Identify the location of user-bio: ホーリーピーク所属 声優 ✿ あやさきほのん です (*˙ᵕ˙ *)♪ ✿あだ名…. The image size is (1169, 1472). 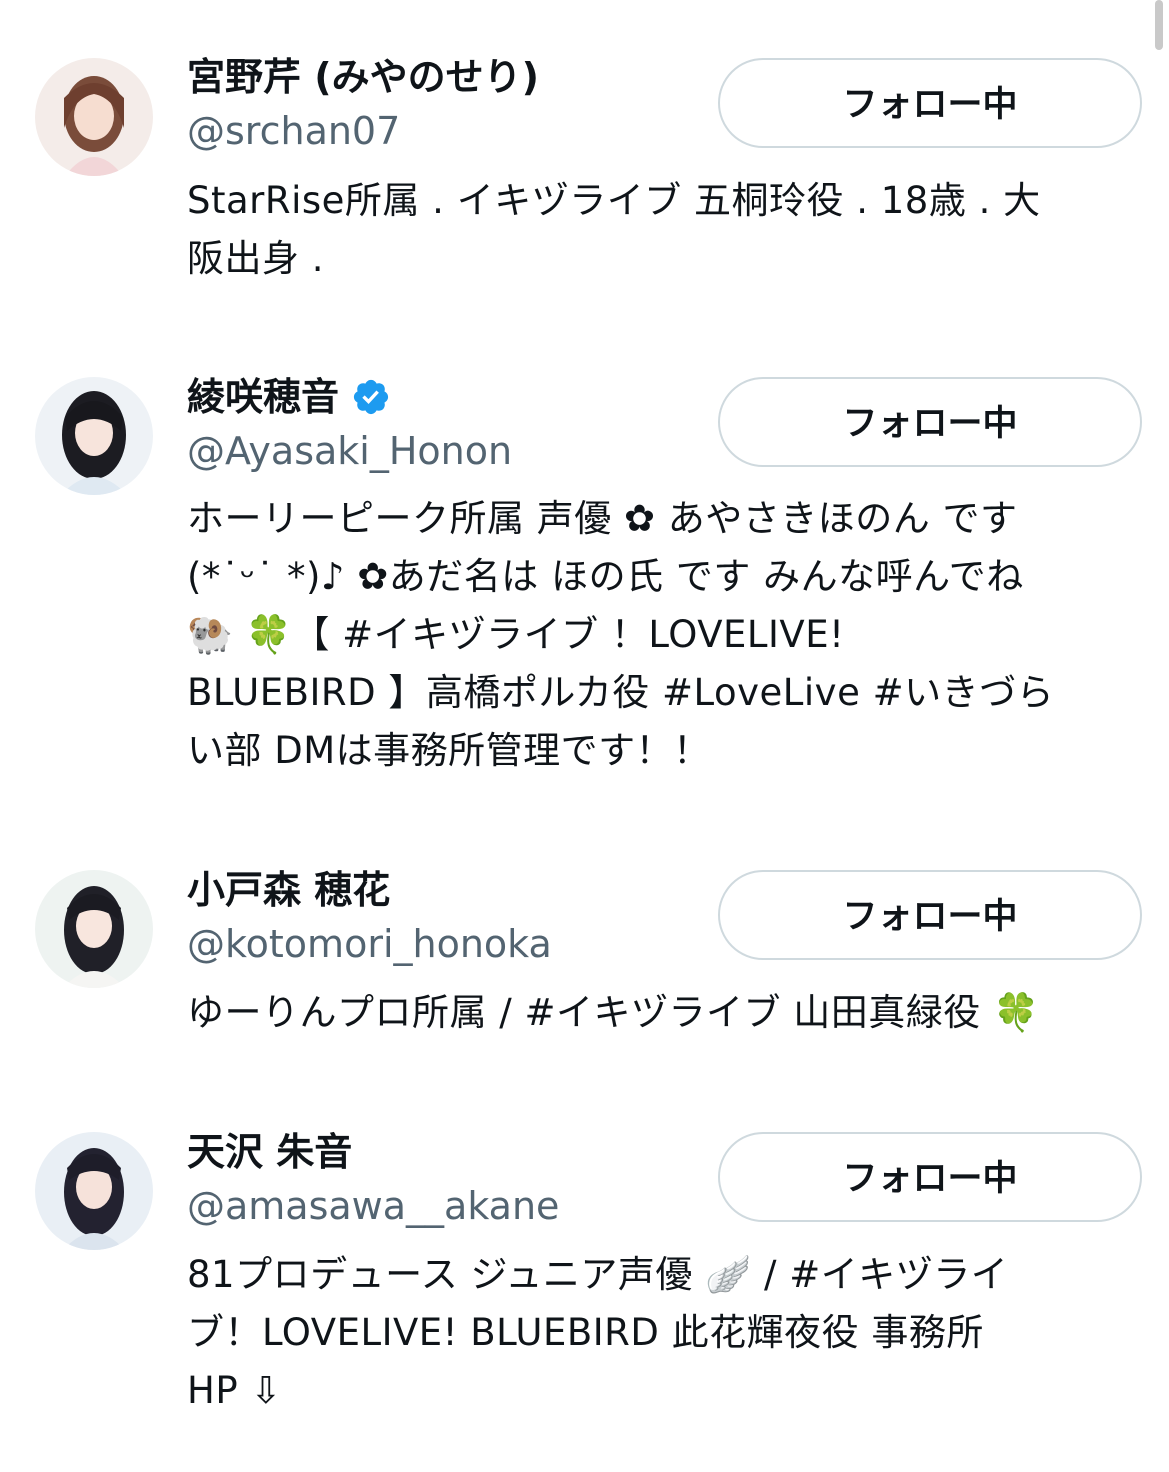
(621, 634).